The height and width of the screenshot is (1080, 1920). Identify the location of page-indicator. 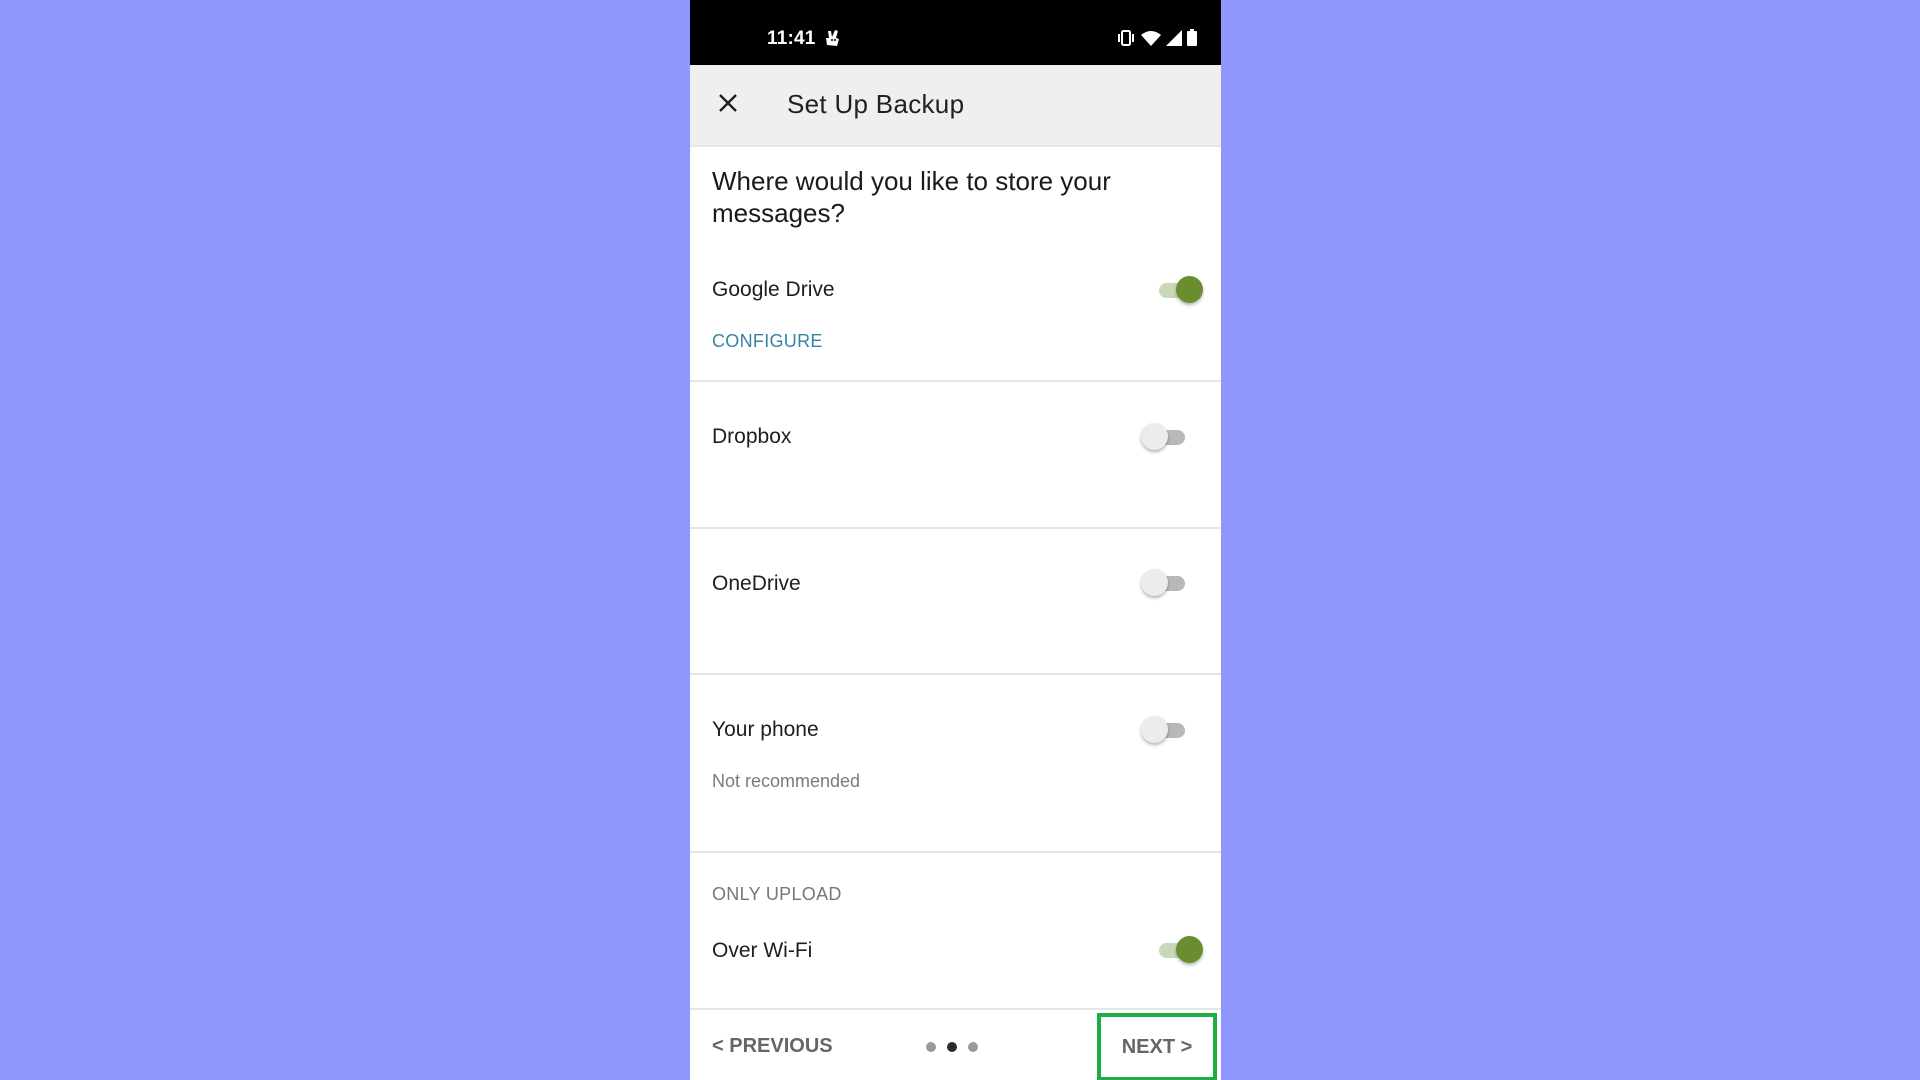
(952, 1047).